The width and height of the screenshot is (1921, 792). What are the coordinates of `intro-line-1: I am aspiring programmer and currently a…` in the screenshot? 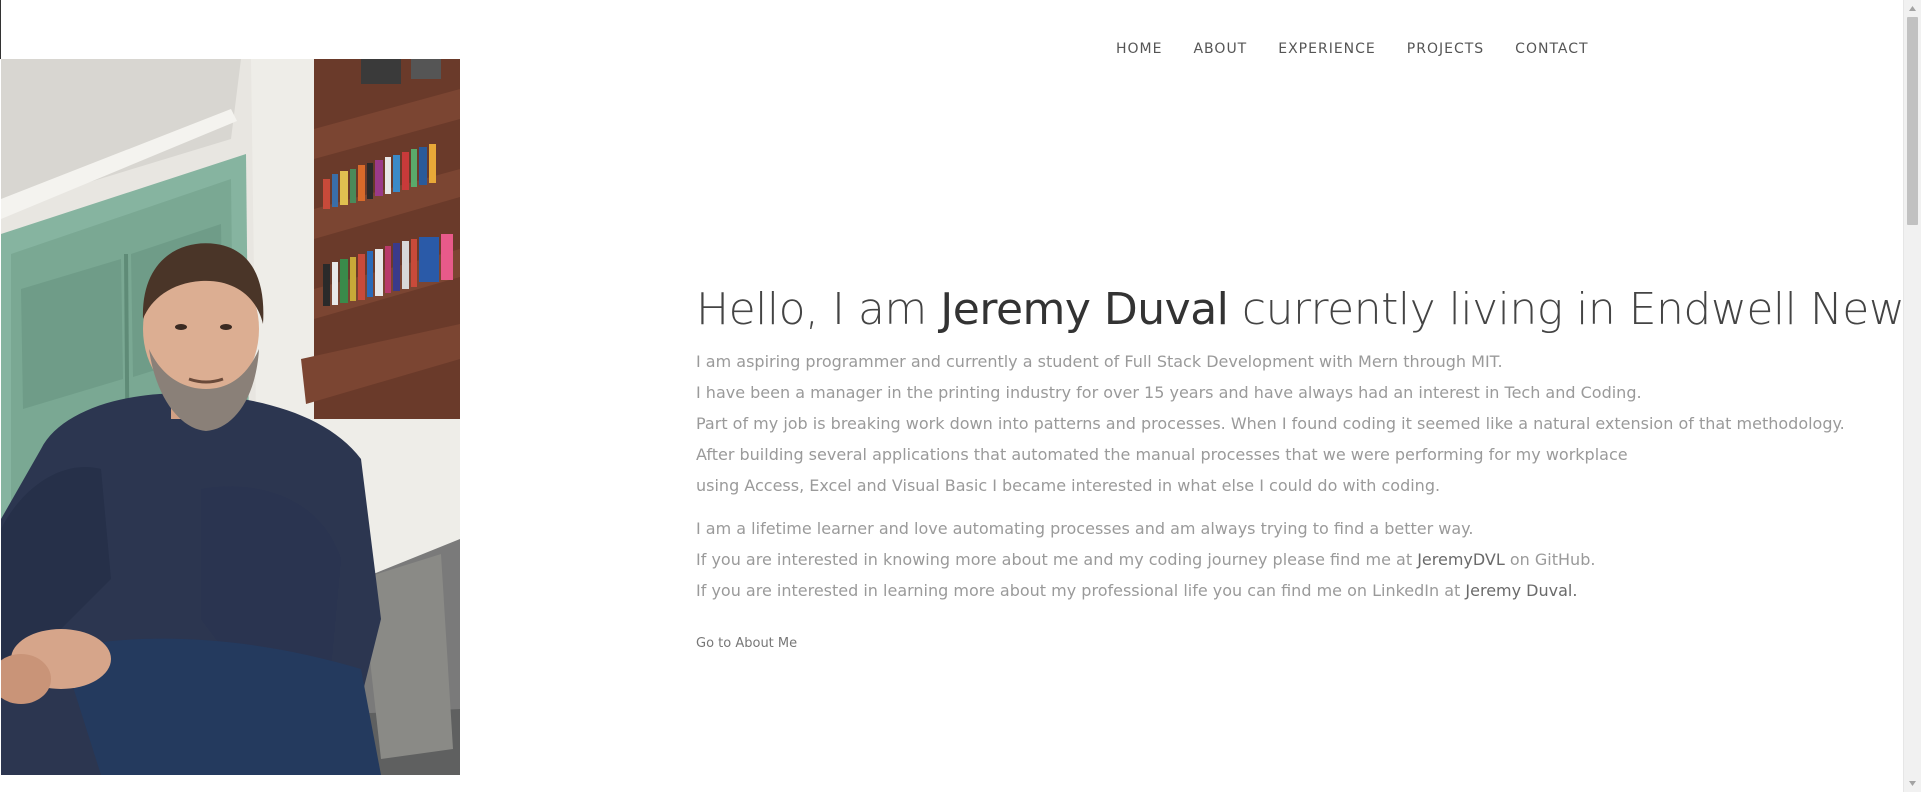 It's located at (1099, 361).